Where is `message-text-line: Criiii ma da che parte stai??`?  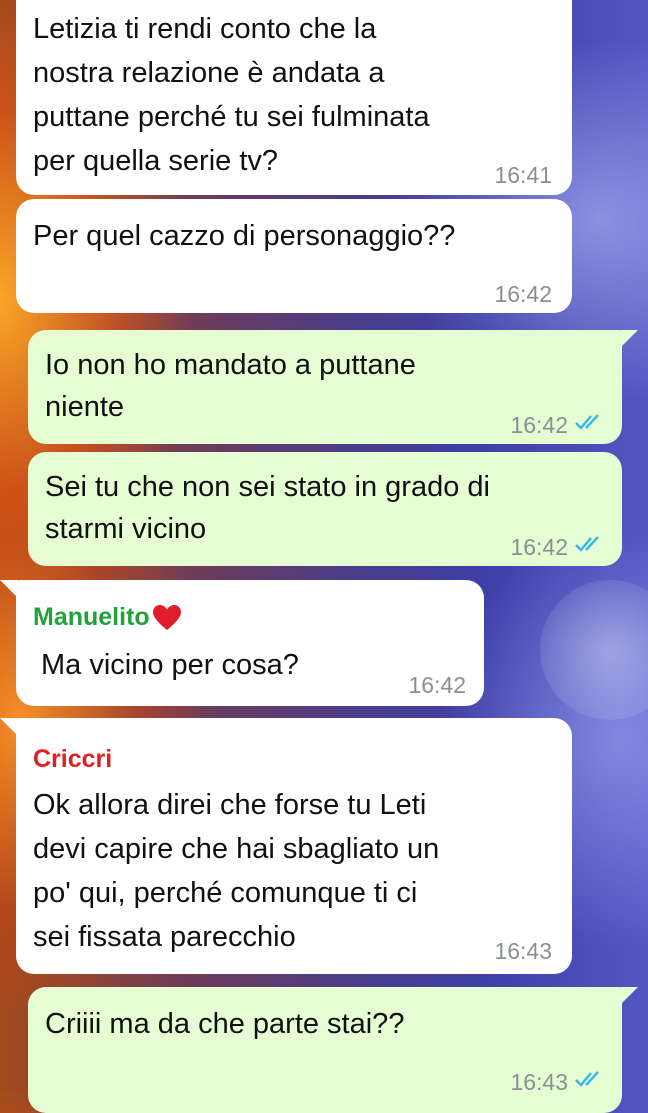 message-text-line: Criiii ma da che parte stai?? is located at coordinates (225, 1024).